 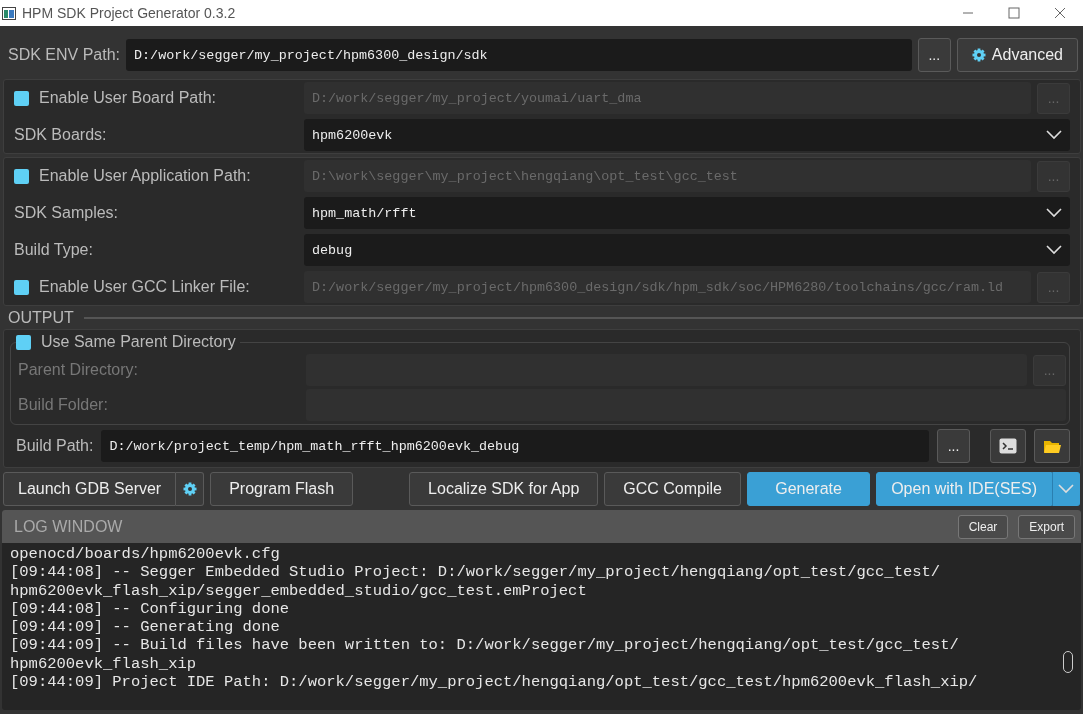 I want to click on maximize-icon, so click(x=1014, y=13).